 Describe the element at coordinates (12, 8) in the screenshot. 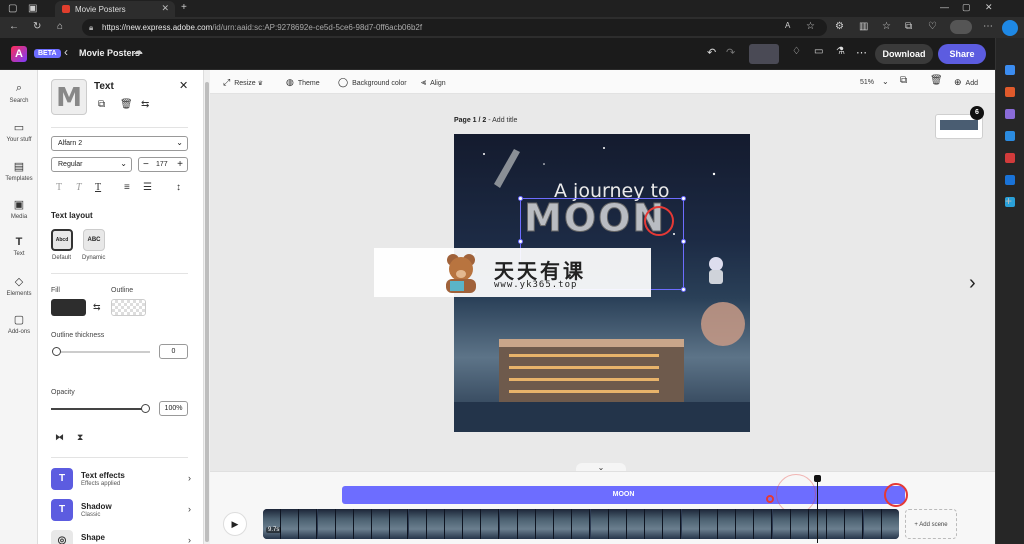

I see `workspaces-icon: ▢` at that location.